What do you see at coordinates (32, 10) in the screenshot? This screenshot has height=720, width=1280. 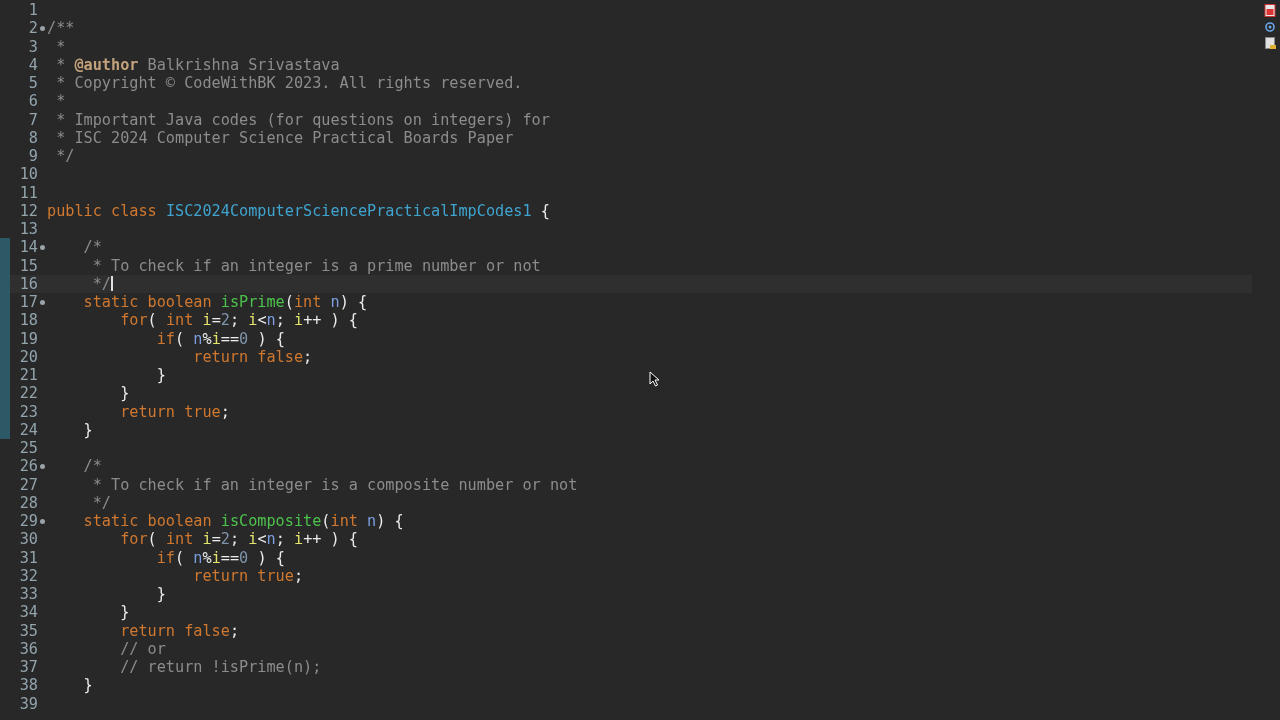 I see `line-number: 1` at bounding box center [32, 10].